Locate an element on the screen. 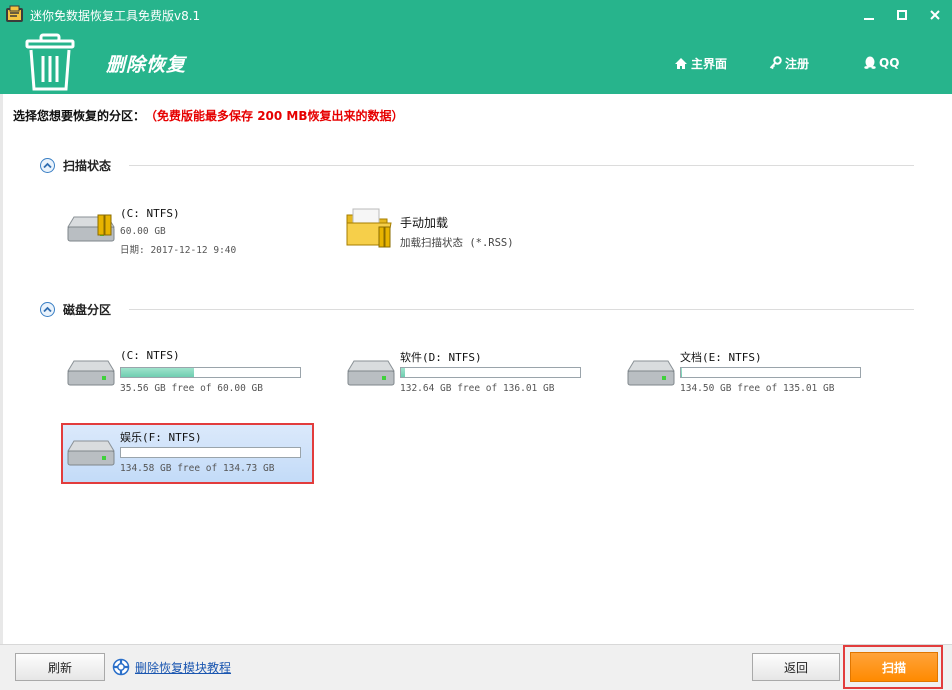  scan-button: 扫描 is located at coordinates (894, 667).